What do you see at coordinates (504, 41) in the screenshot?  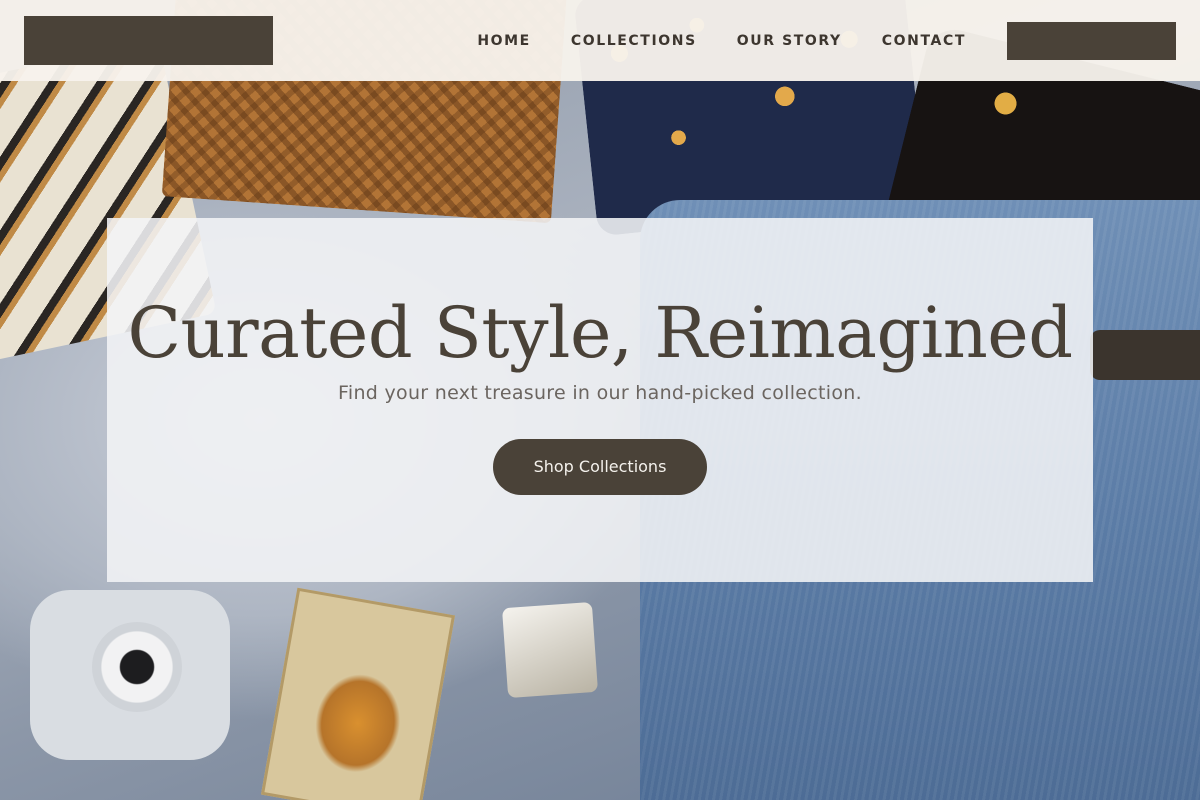 I see `nav-home-link: HOME` at bounding box center [504, 41].